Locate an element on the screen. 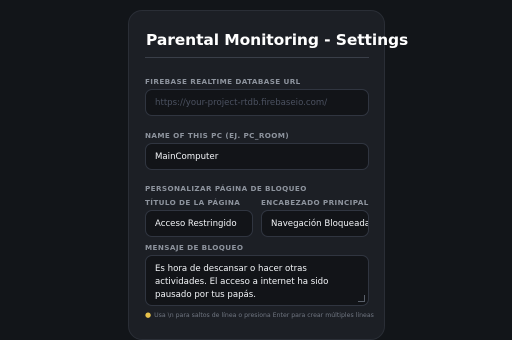  block-message-label: MENSAJE DE BLOQUEO is located at coordinates (194, 247).